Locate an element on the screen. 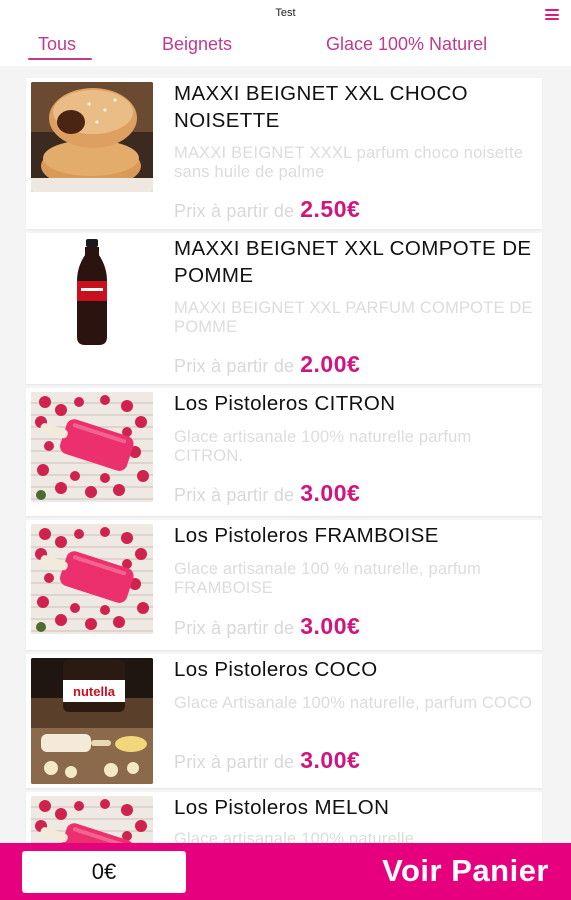 The image size is (571, 900). product-title: Los Pistoleros CITRON is located at coordinates (285, 403).